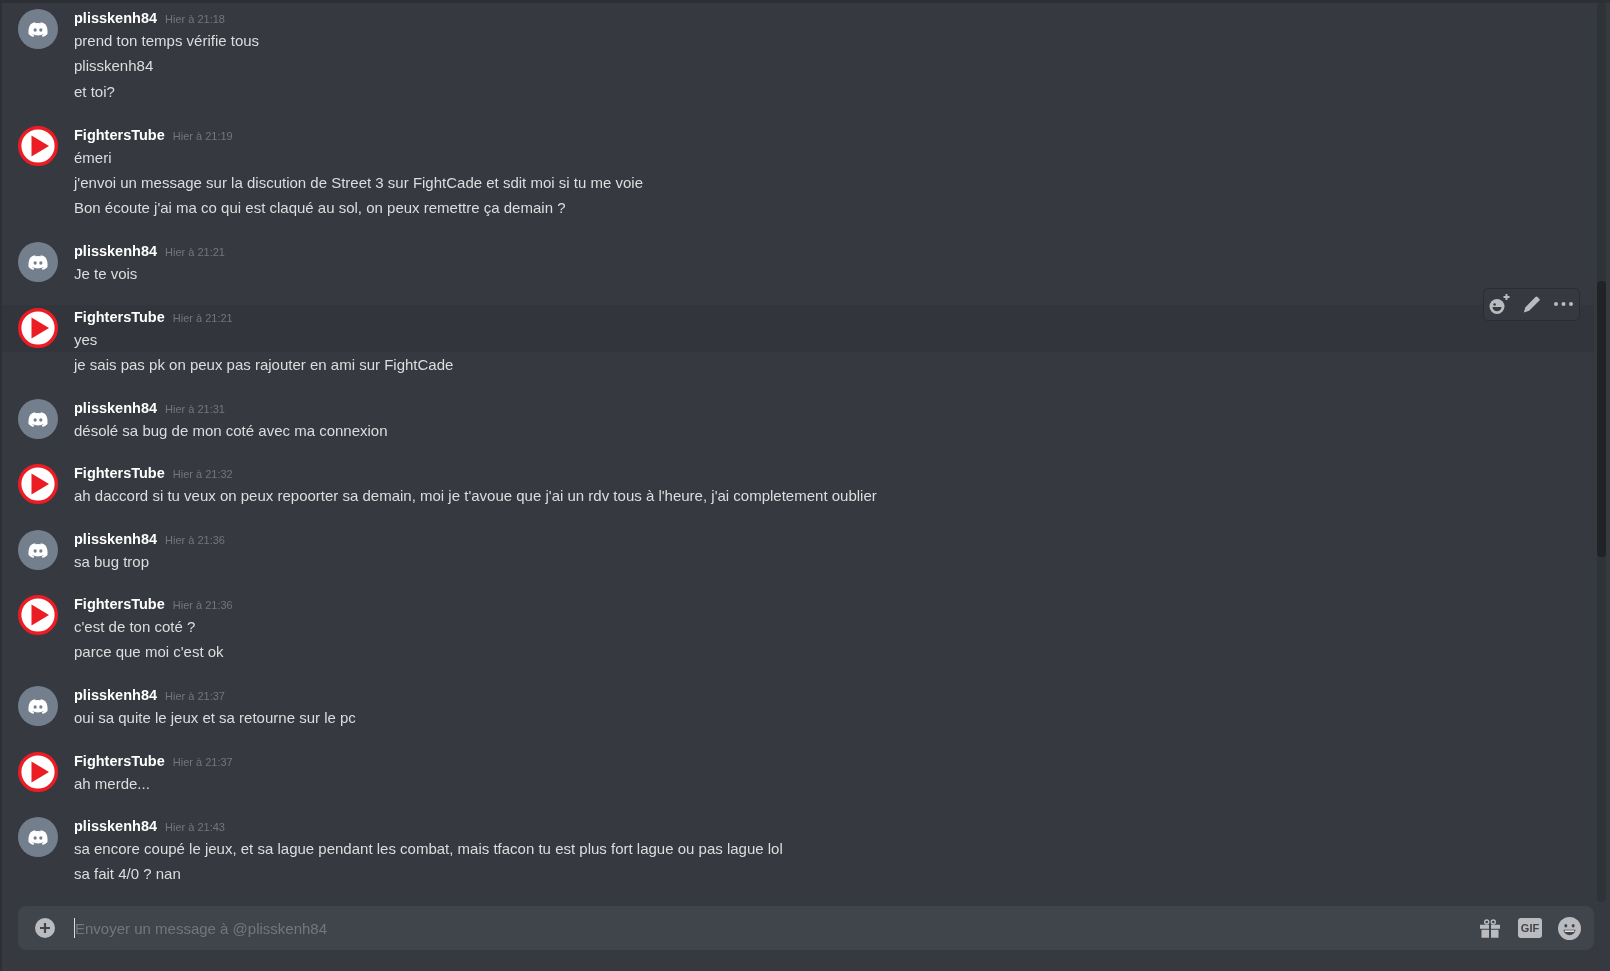 The height and width of the screenshot is (971, 1610). I want to click on smiley-plus-icon, so click(1500, 304).